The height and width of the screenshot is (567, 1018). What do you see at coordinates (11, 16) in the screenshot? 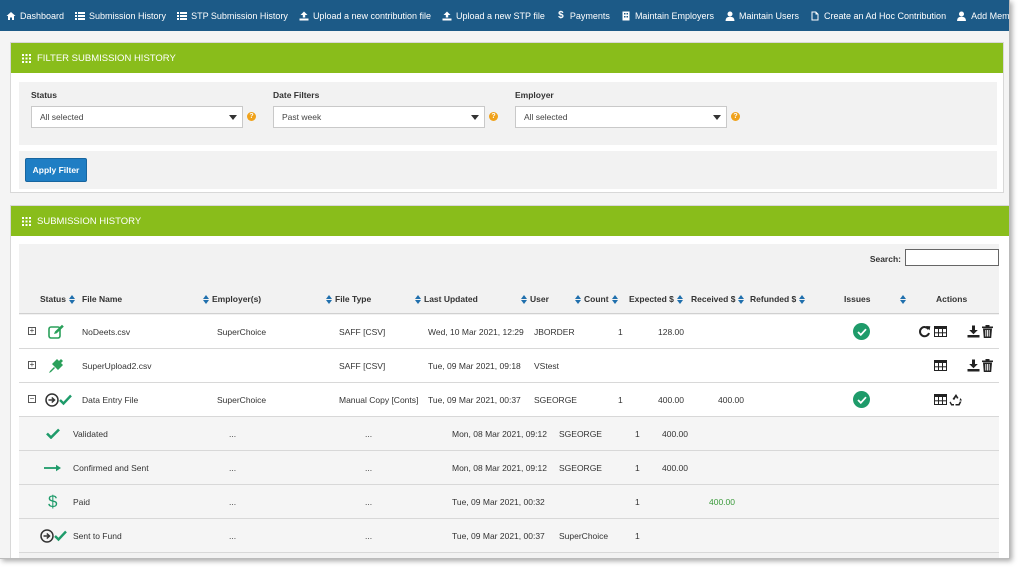
I see `home-icon` at bounding box center [11, 16].